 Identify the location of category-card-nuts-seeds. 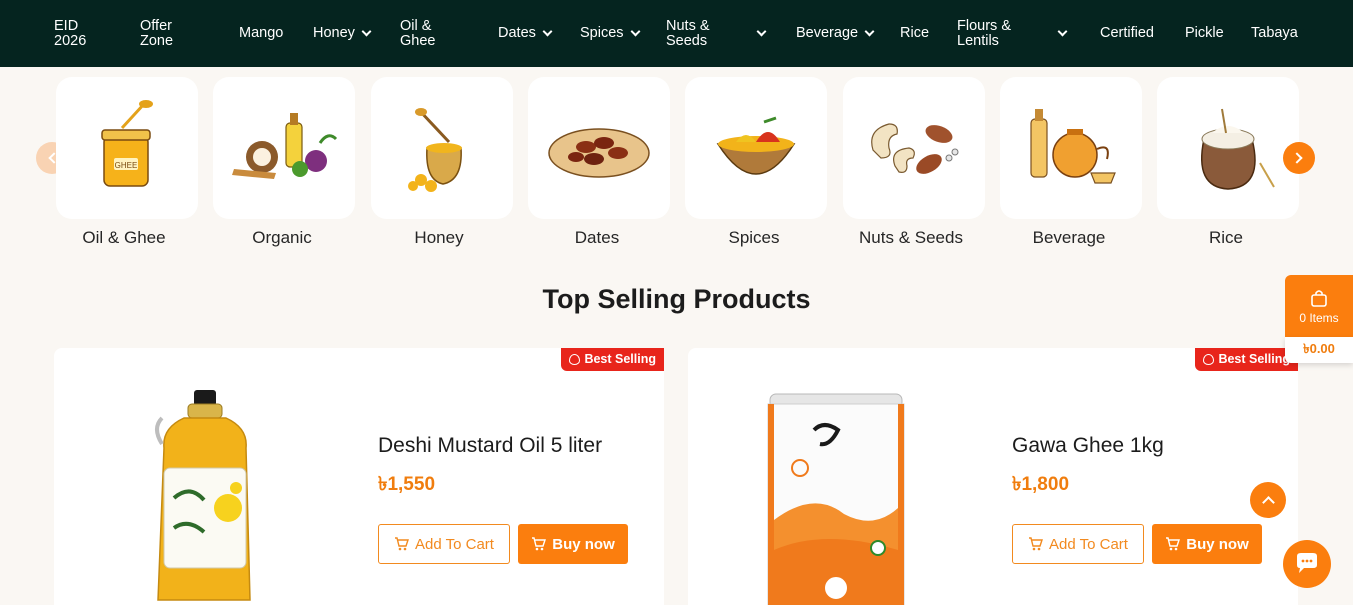
(914, 148).